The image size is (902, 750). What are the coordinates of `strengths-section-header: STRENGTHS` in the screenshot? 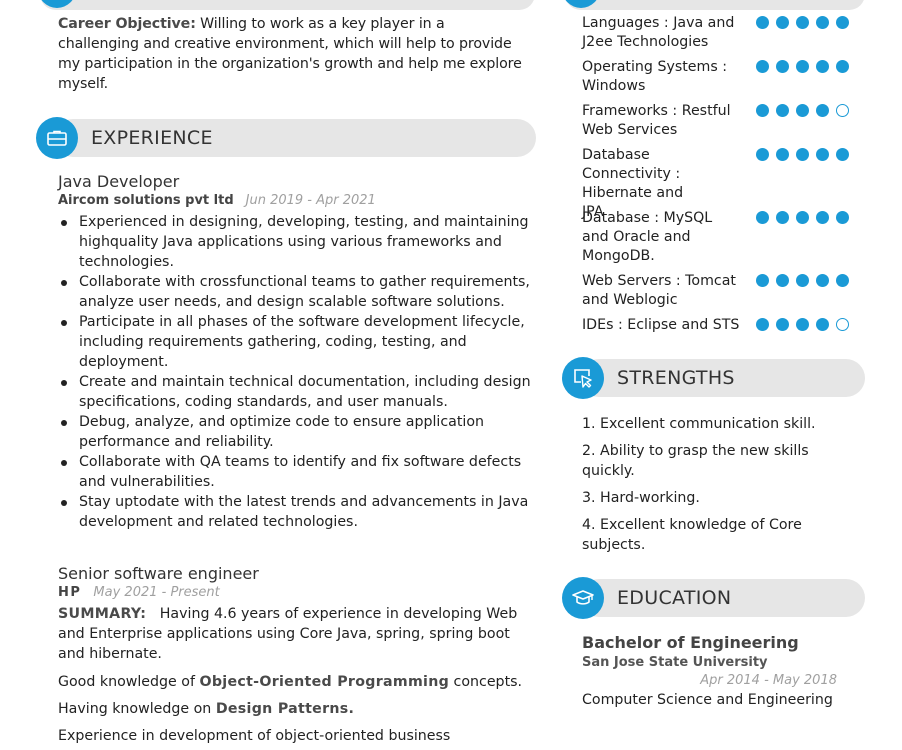 It's located at (713, 378).